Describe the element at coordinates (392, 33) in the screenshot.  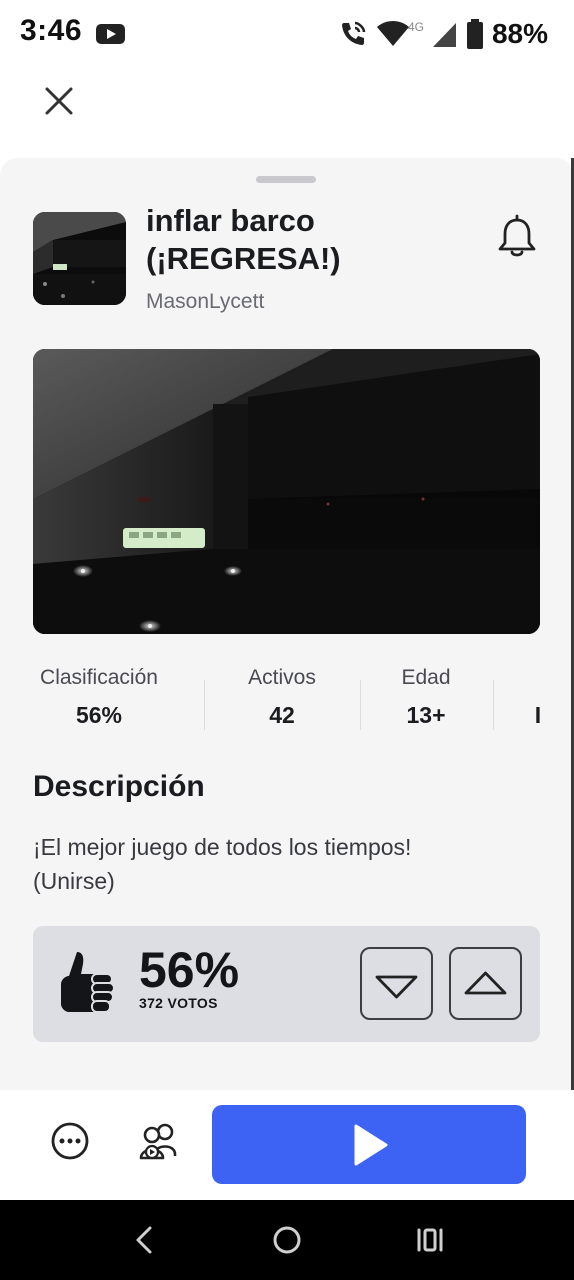
I see `wifi-icon` at that location.